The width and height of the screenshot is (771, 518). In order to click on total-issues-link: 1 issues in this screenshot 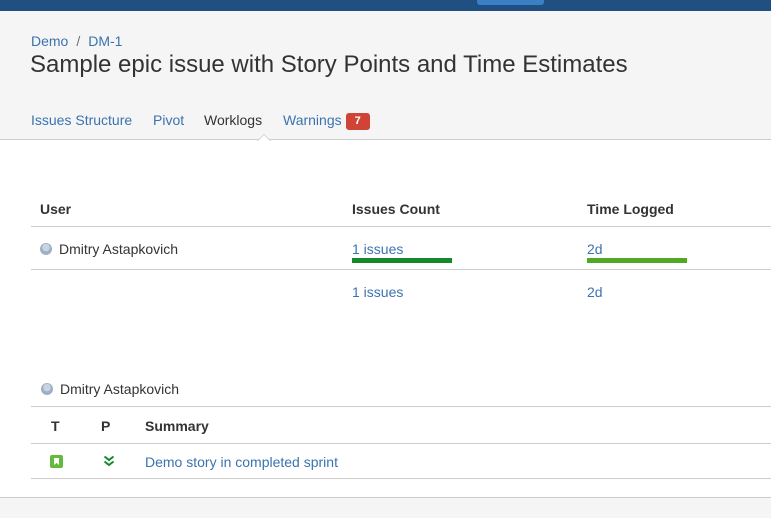, I will do `click(377, 292)`.